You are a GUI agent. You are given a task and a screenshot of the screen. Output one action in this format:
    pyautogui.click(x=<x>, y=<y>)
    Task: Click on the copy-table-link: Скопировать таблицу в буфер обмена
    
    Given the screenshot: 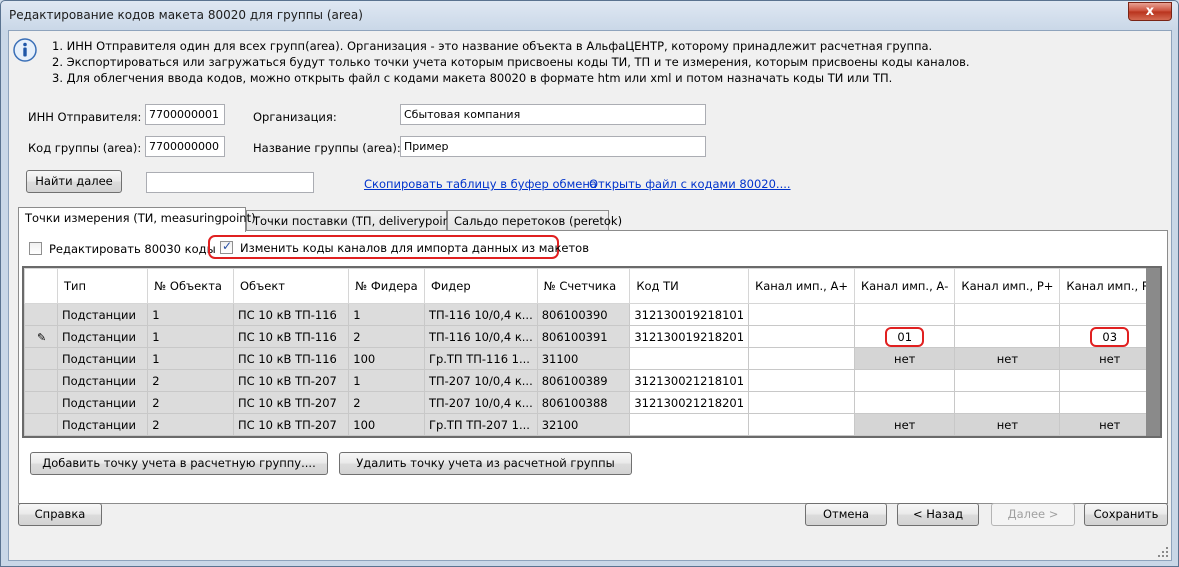 What is the action you would take?
    pyautogui.click(x=480, y=184)
    